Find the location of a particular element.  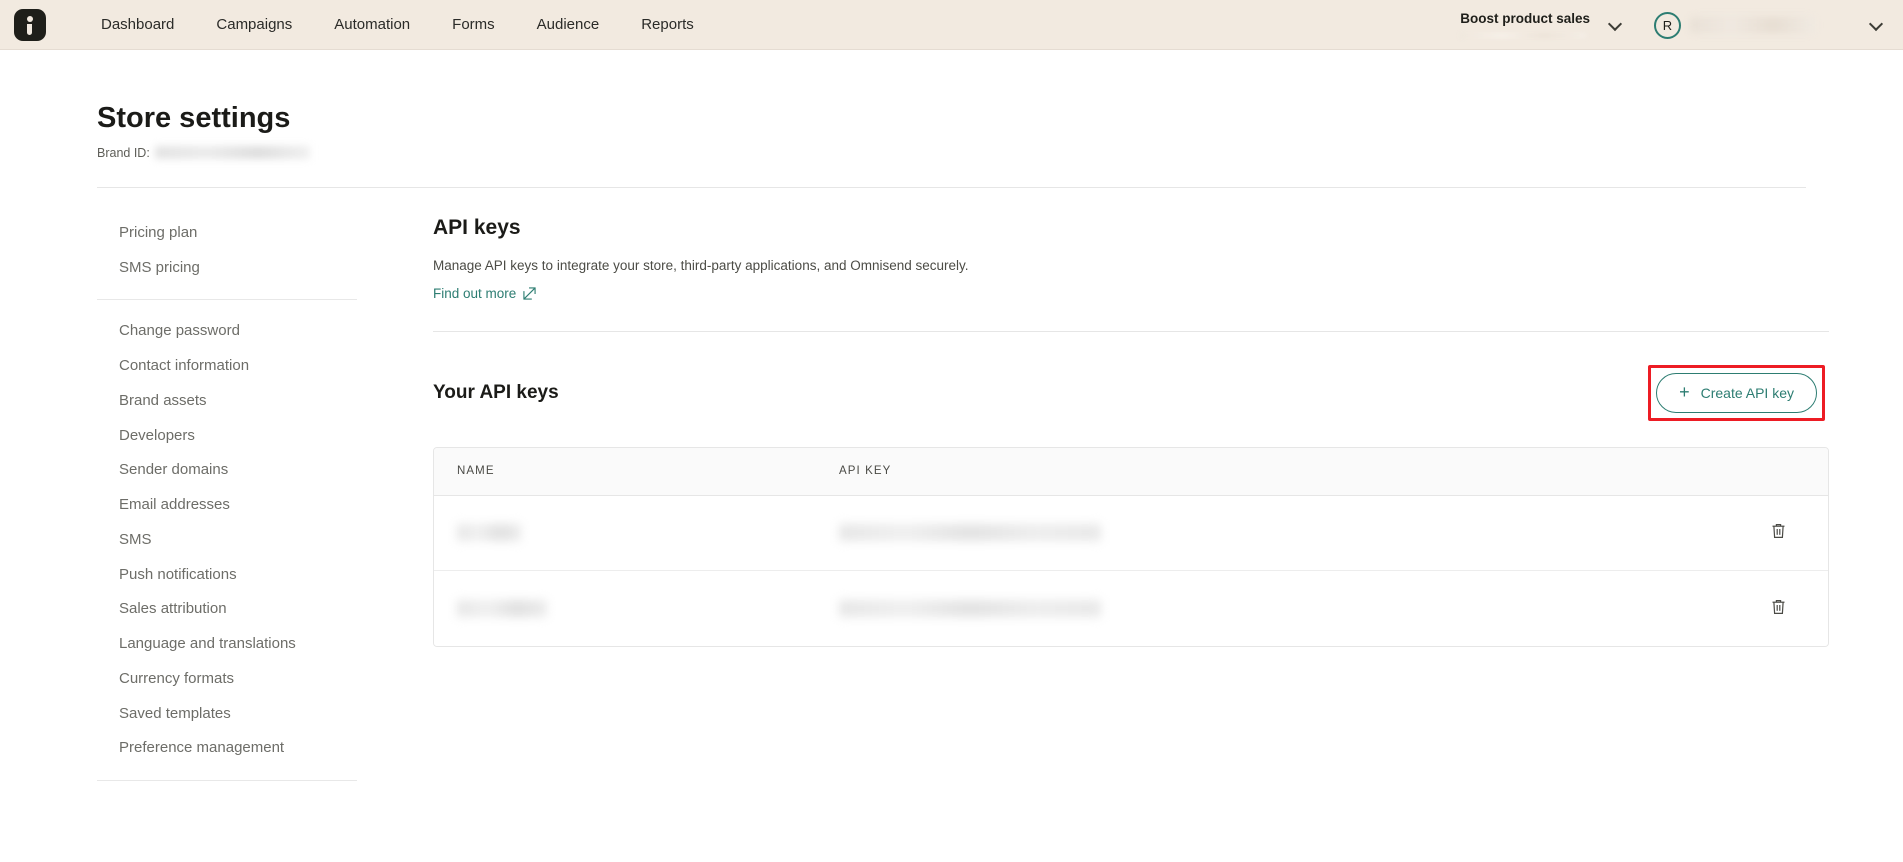

logo-dot is located at coordinates (30, 18).